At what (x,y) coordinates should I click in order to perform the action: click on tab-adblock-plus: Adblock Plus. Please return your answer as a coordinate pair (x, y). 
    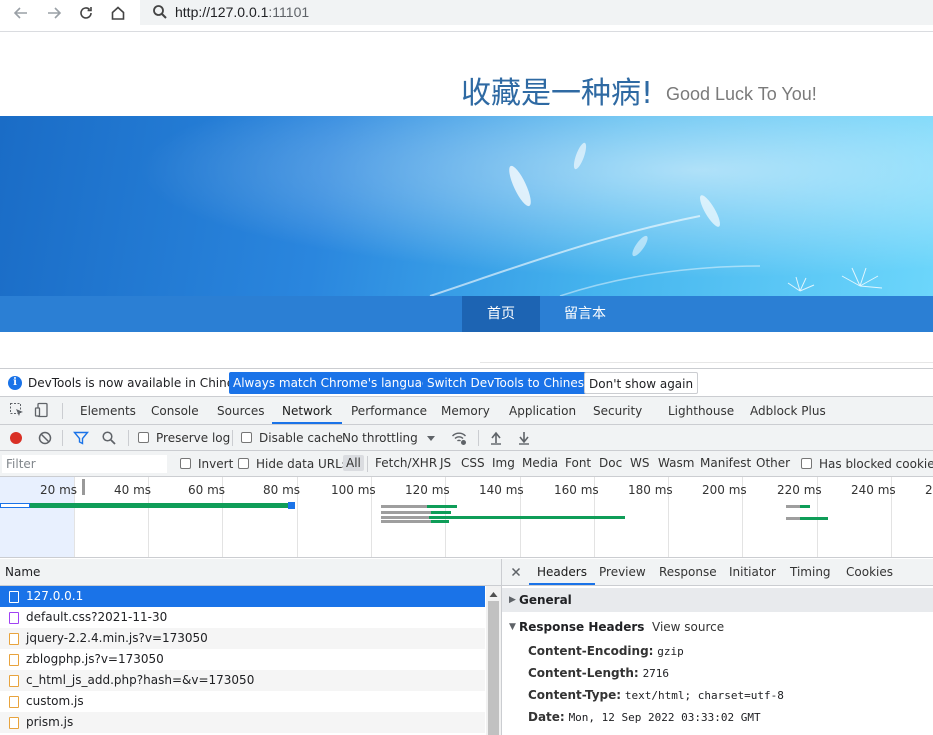
    Looking at the image, I should click on (788, 410).